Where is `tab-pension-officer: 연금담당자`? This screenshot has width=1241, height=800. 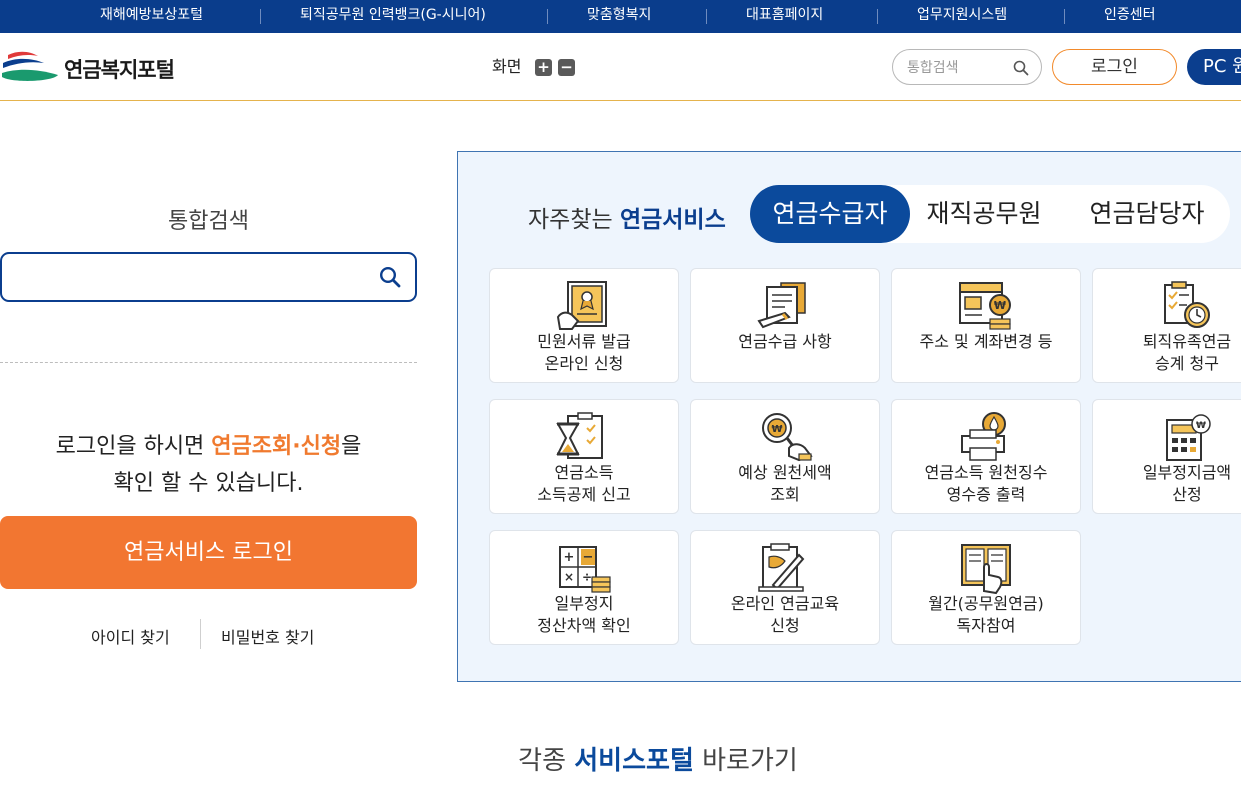 tab-pension-officer: 연금담당자 is located at coordinates (1147, 214).